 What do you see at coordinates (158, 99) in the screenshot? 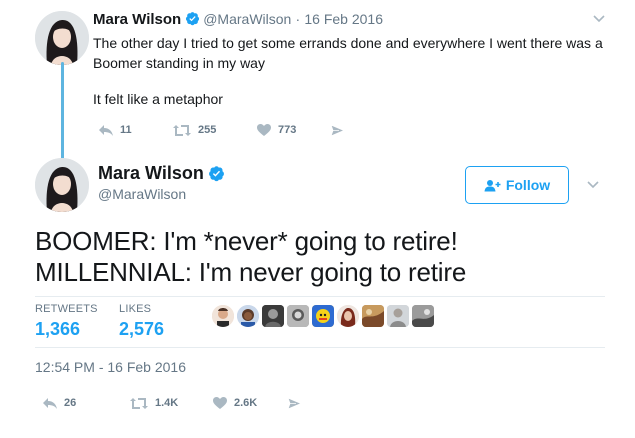
I see `tweet-text-line: It felt like a metaphor` at bounding box center [158, 99].